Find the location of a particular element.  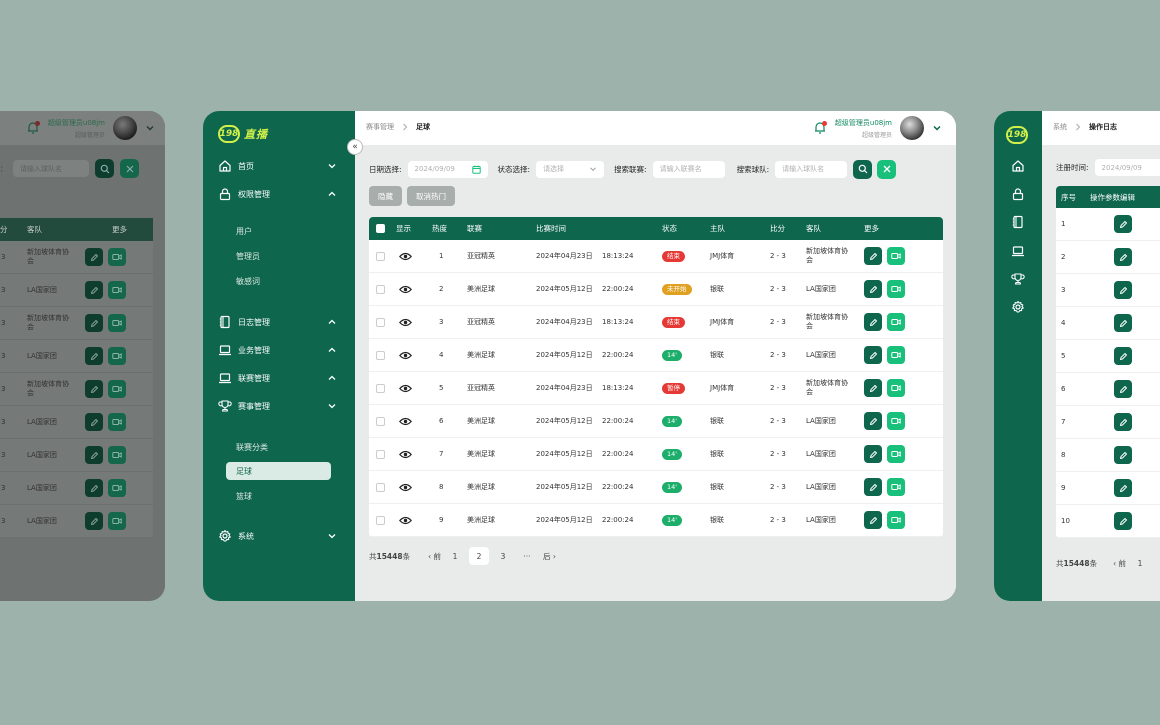

sidebar-sub-league-category: 联赛分类 is located at coordinates (278, 447).